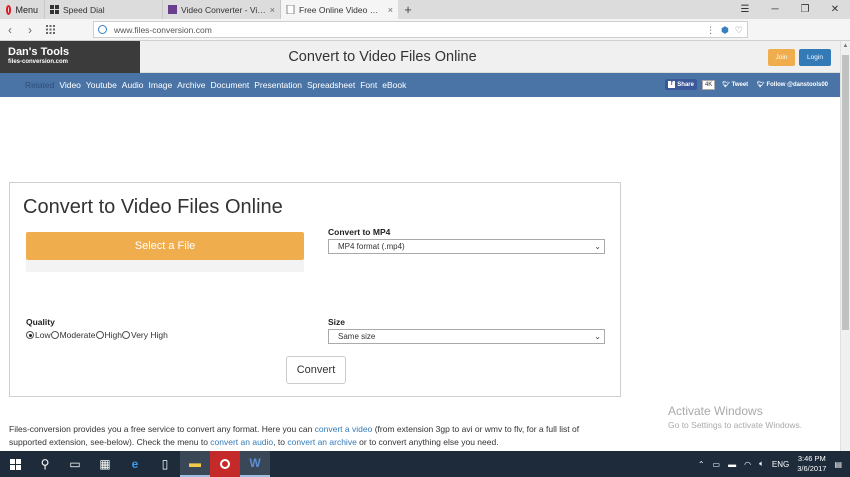 The width and height of the screenshot is (850, 477). I want to click on convert-video-link: convert a video, so click(344, 429).